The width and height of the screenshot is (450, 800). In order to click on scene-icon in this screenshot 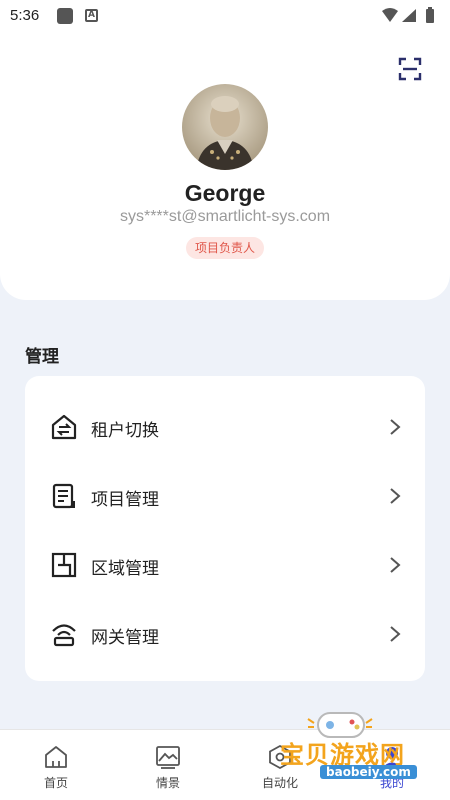, I will do `click(168, 757)`.